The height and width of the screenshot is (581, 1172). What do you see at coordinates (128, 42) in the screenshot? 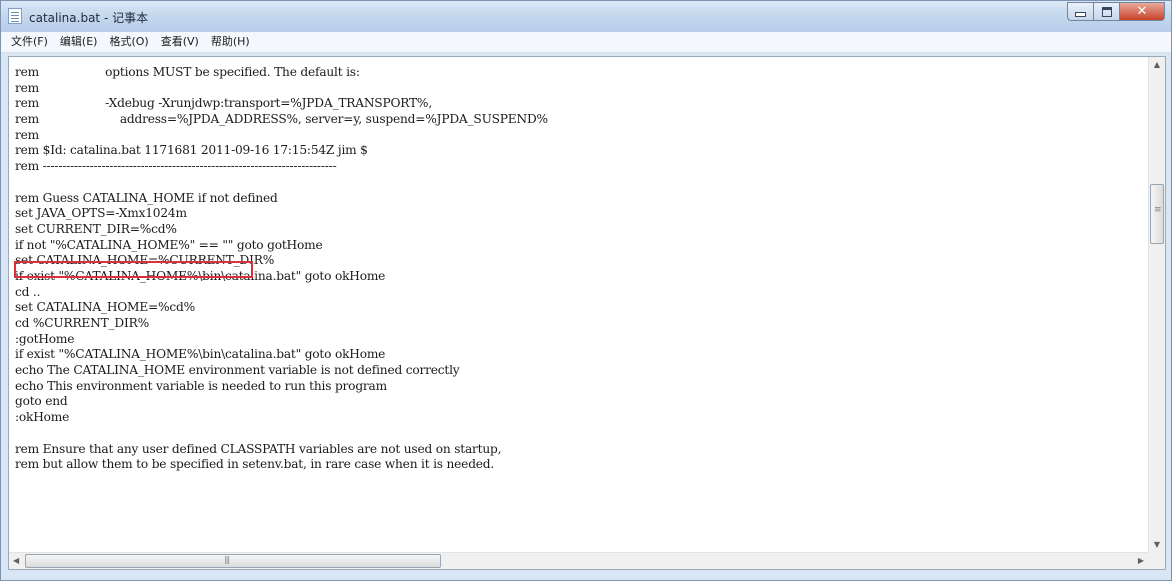
I see `menu-format: 格式(O)` at bounding box center [128, 42].